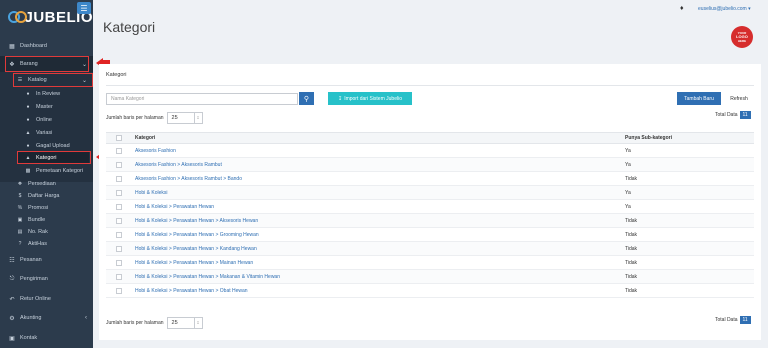 Image resolution: width=768 pixels, height=348 pixels. What do you see at coordinates (53, 80) in the screenshot?
I see `annotation-box-katalog` at bounding box center [53, 80].